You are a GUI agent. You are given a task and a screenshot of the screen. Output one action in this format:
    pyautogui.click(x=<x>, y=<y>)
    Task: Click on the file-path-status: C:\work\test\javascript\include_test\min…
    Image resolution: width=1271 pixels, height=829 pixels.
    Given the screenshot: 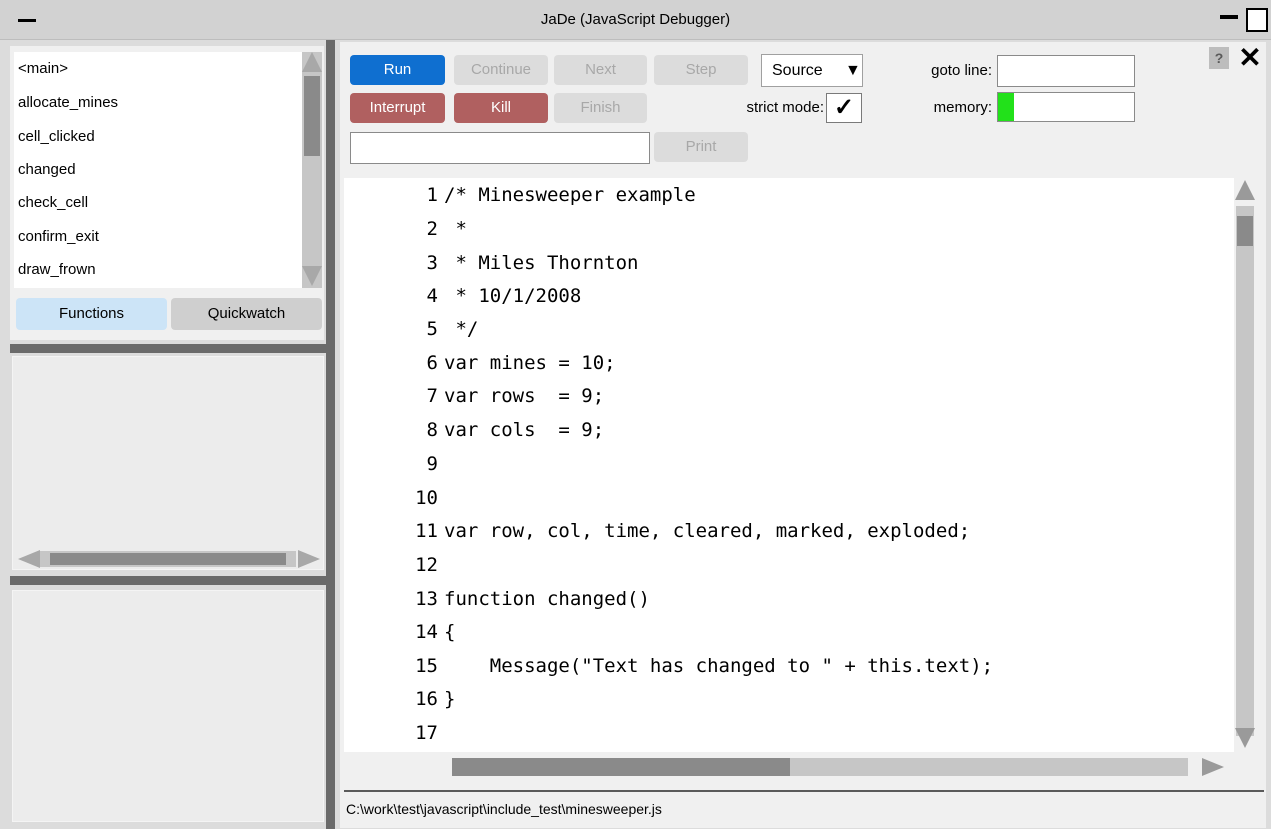 What is the action you would take?
    pyautogui.click(x=504, y=809)
    